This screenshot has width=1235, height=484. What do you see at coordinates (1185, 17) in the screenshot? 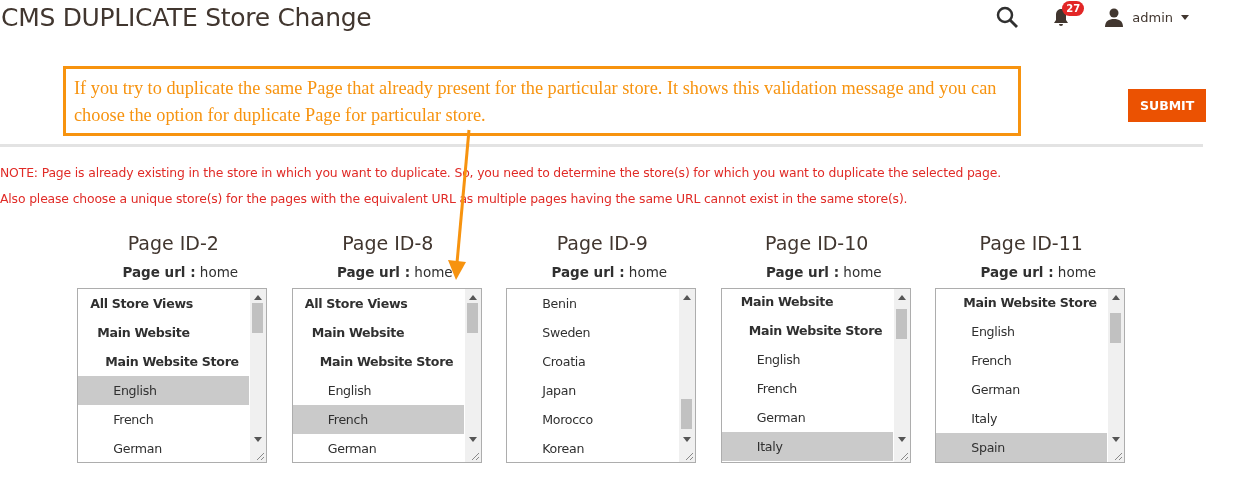
I see `caret-icon` at bounding box center [1185, 17].